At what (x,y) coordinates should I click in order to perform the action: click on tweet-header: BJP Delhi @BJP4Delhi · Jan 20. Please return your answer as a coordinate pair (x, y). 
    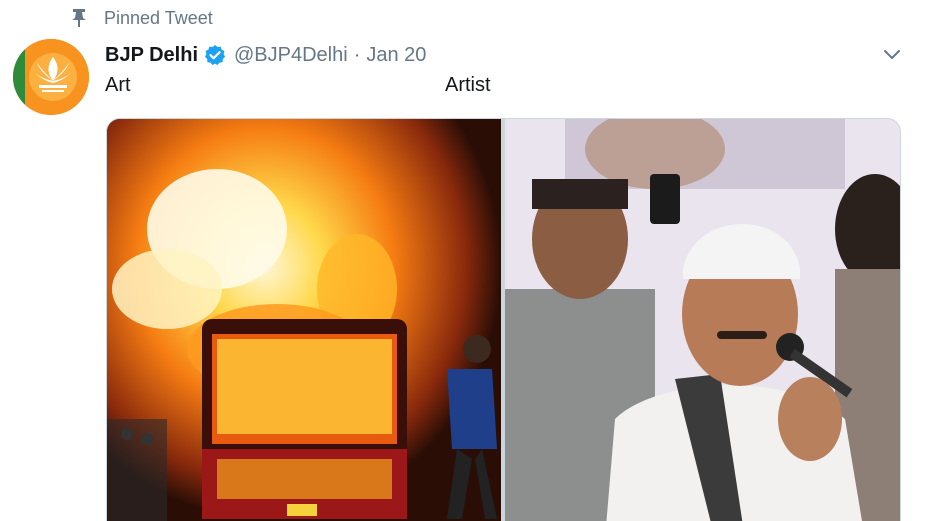
    Looking at the image, I should click on (506, 55).